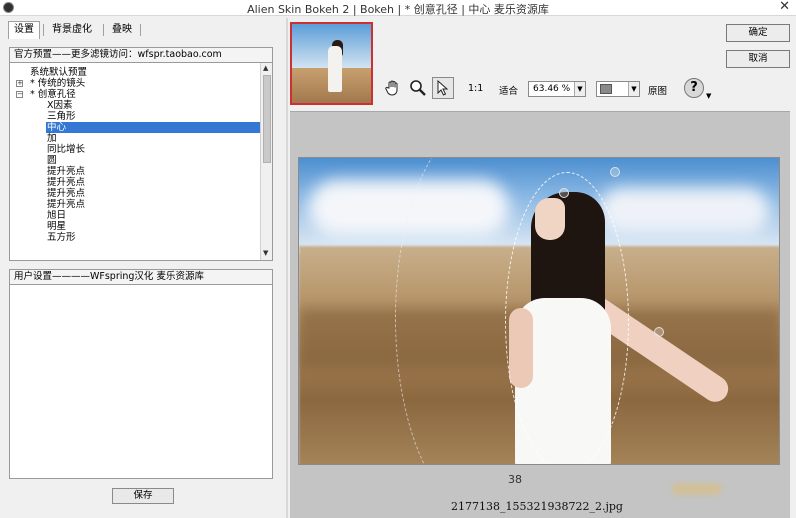 Image resolution: width=796 pixels, height=518 pixels. I want to click on photo-cloud, so click(684, 211).